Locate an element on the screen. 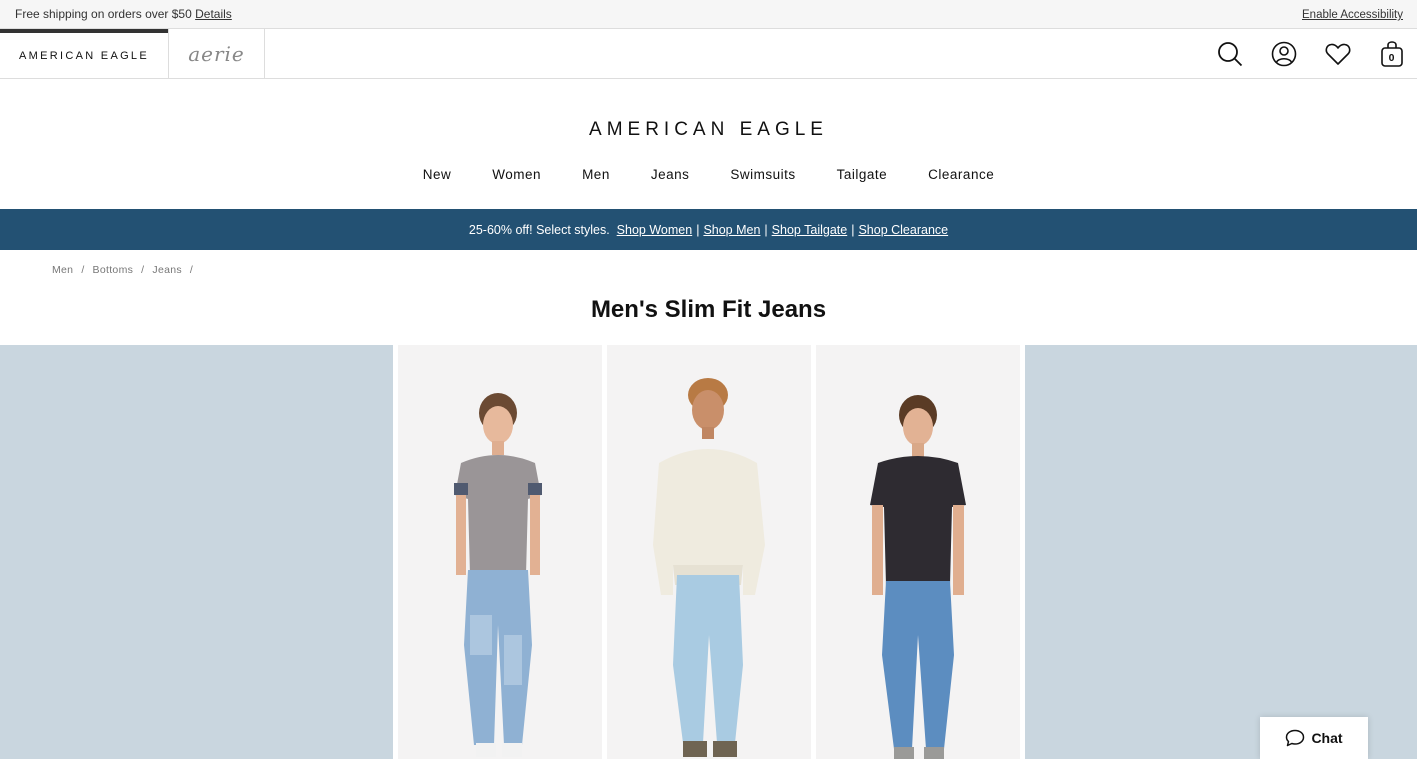 The image size is (1417, 759). chat-button: Chat is located at coordinates (1314, 738).